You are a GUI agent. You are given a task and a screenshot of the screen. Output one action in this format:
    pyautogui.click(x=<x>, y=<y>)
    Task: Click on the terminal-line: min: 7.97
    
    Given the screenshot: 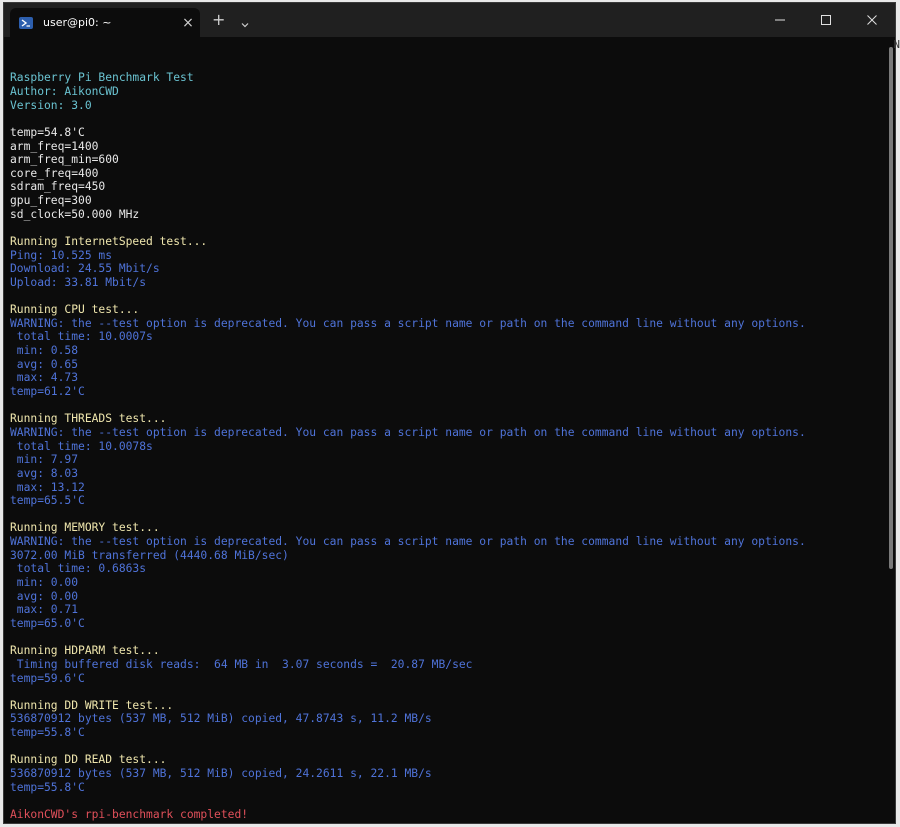 What is the action you would take?
    pyautogui.click(x=44, y=460)
    